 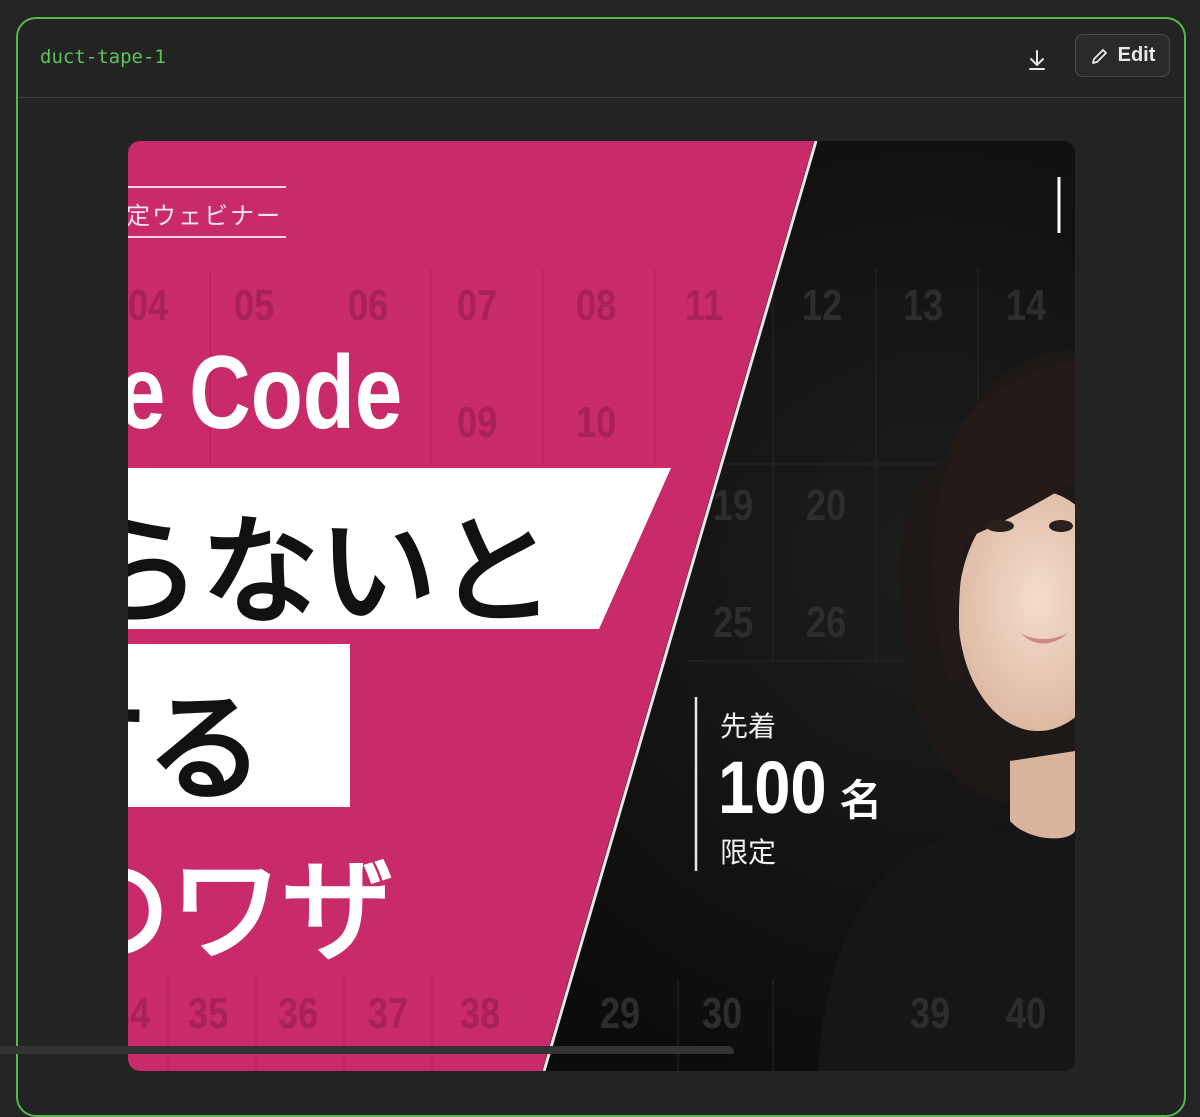 What do you see at coordinates (103, 57) in the screenshot?
I see `file-name: duct-tape-1` at bounding box center [103, 57].